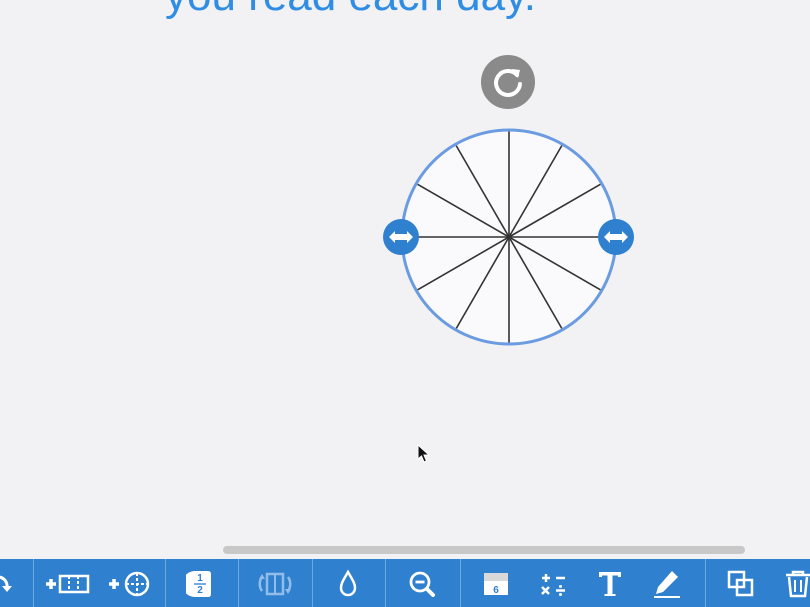  Describe the element at coordinates (484, 550) in the screenshot. I see `horizontal-scrollbar` at that location.